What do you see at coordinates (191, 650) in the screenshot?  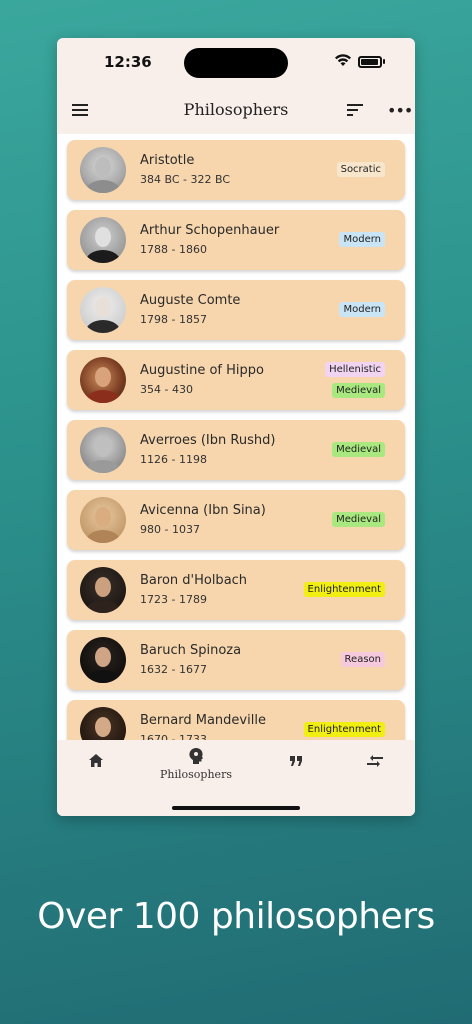 I see `philosopher-name: Baruch Spinoza` at bounding box center [191, 650].